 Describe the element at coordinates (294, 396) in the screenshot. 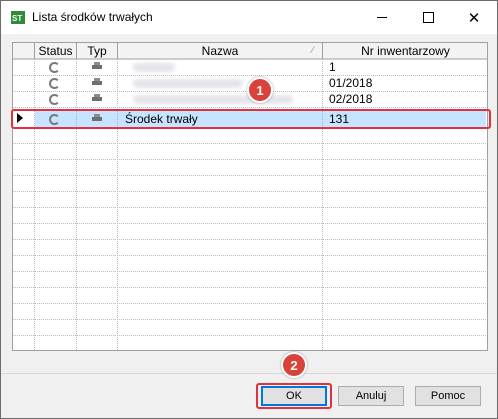

I see `ok-button: OK` at that location.